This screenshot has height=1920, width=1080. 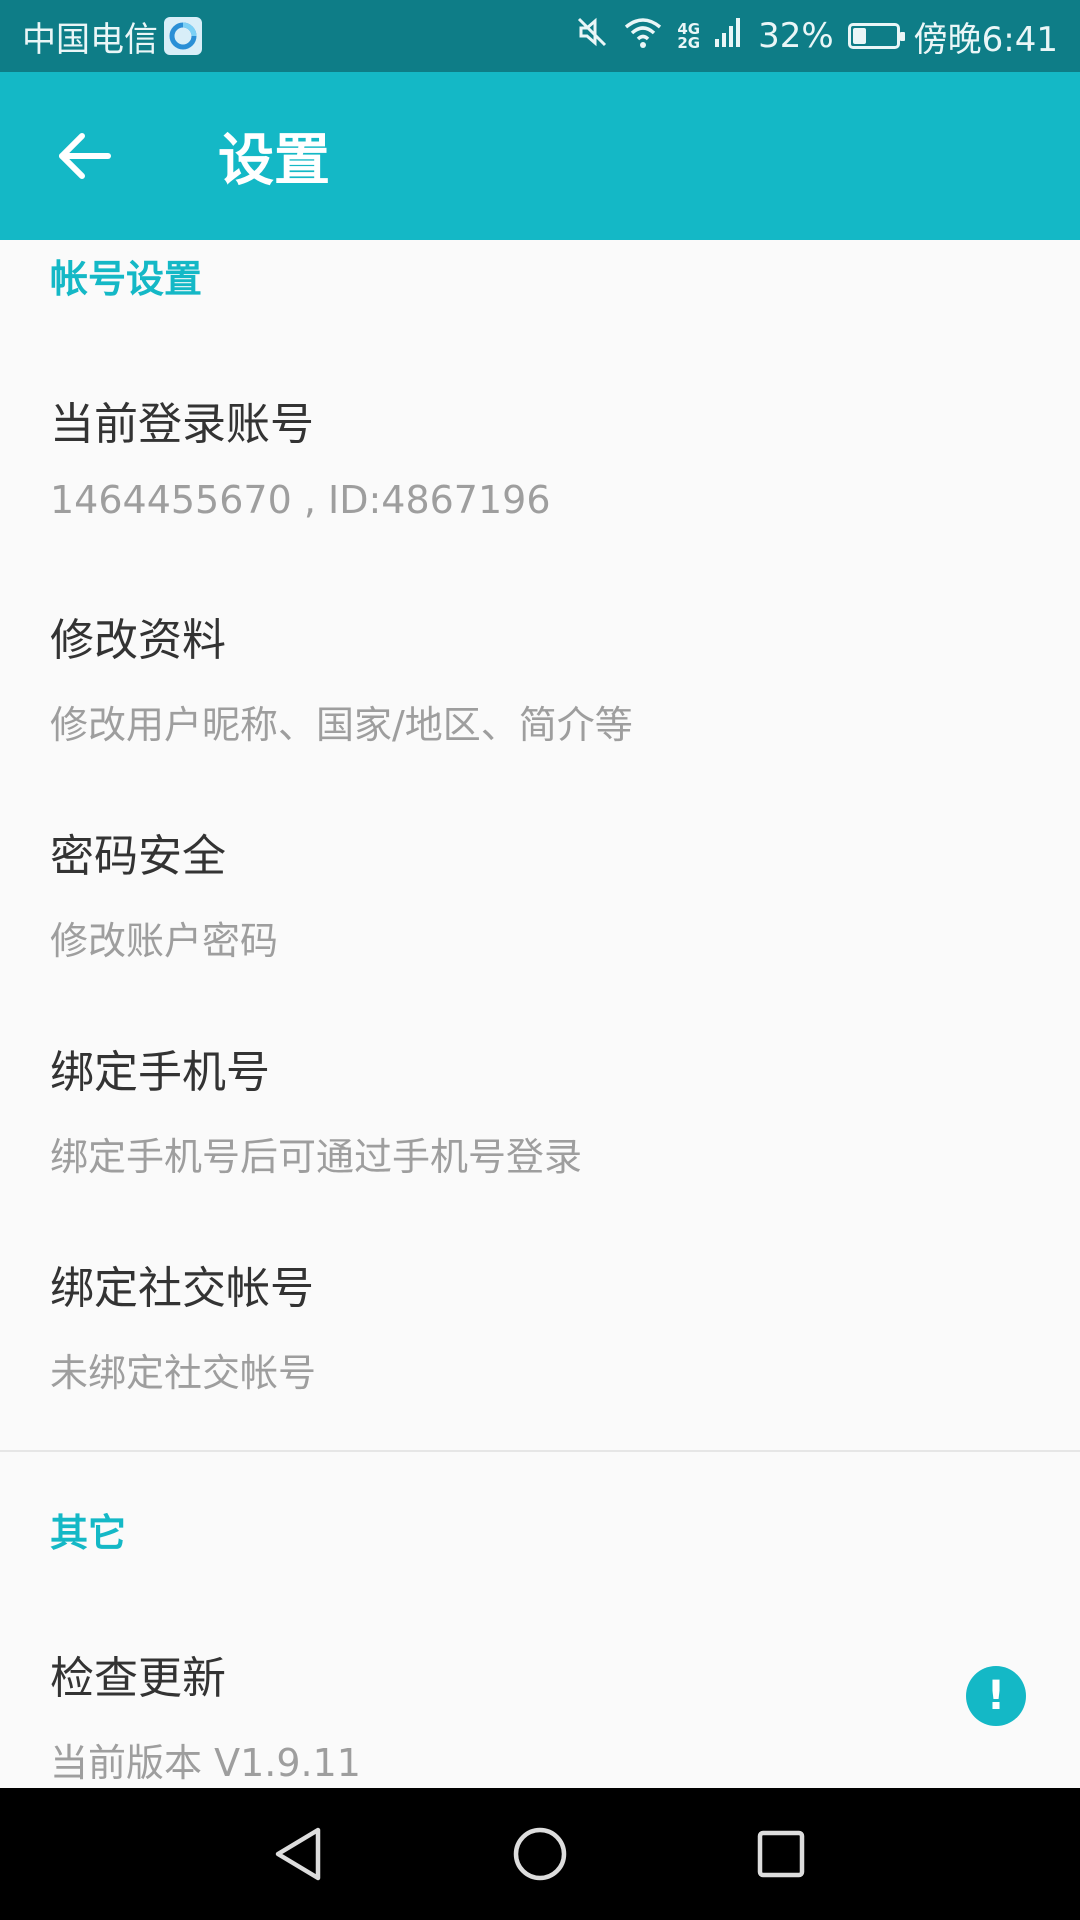 I want to click on triangle-back-icon, so click(x=298, y=1854).